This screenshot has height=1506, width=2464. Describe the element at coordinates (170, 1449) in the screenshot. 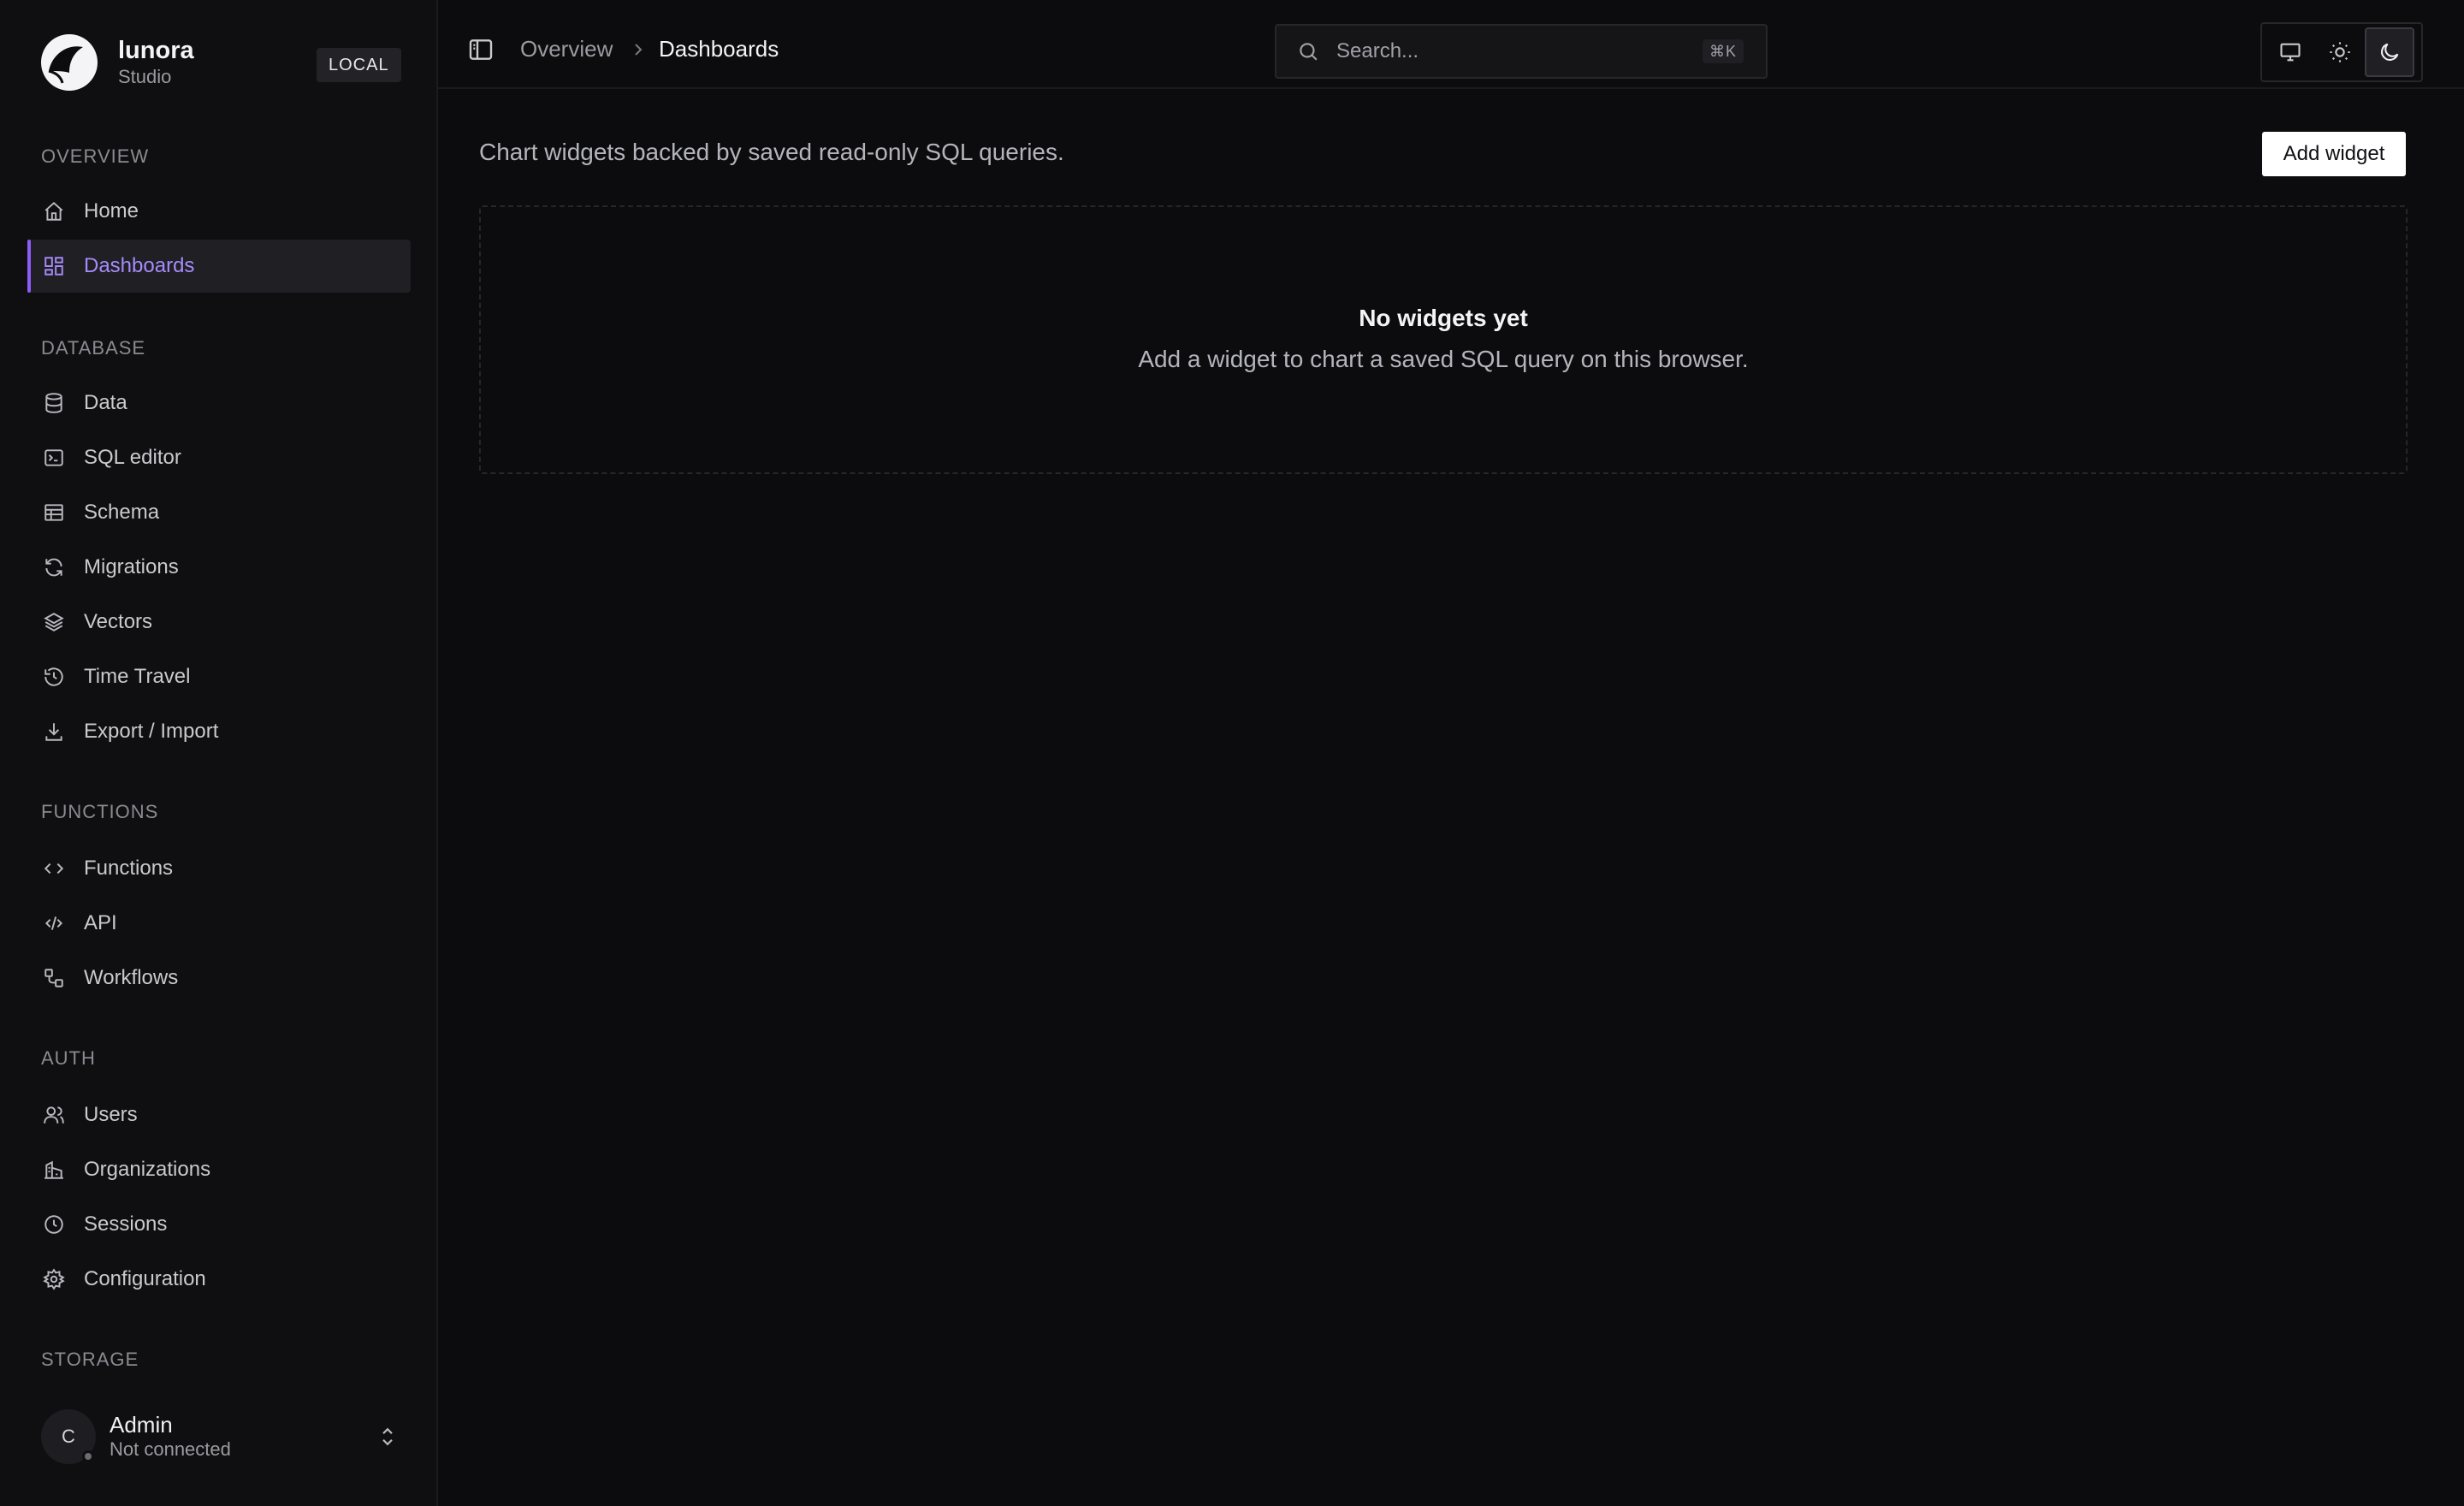

I see `user-status: Not connected` at that location.